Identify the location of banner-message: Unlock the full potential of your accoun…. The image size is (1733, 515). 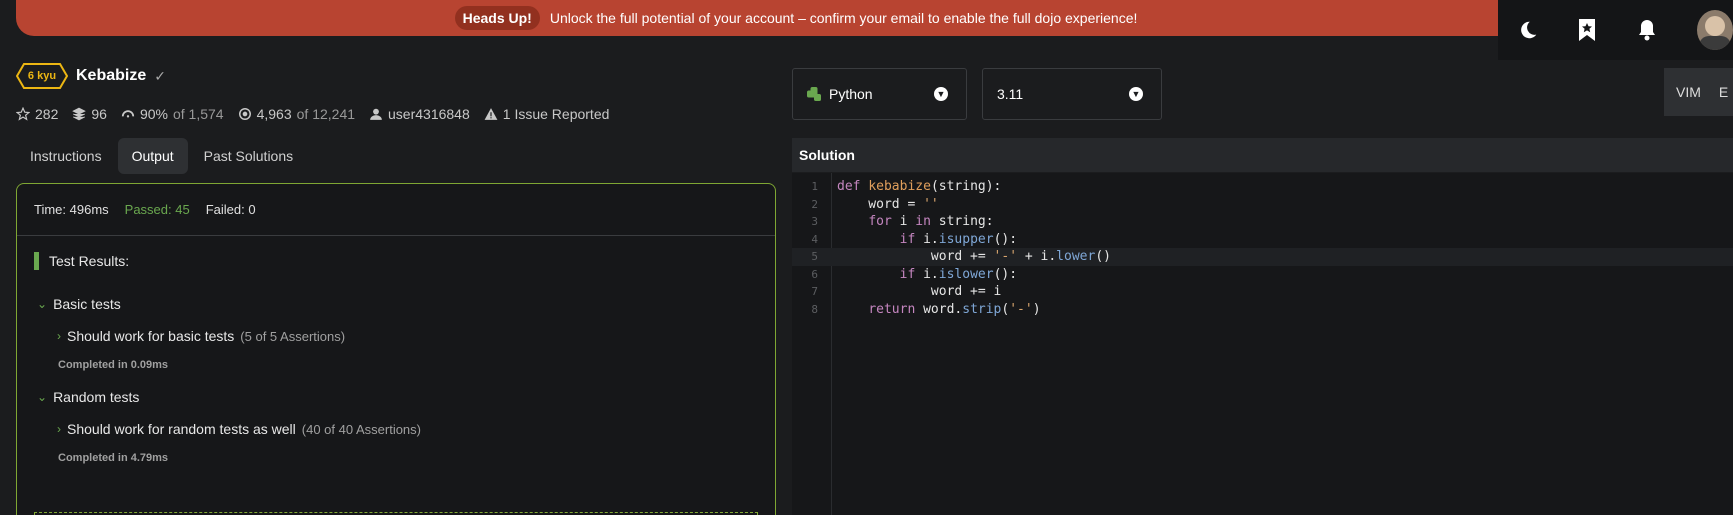
(844, 18).